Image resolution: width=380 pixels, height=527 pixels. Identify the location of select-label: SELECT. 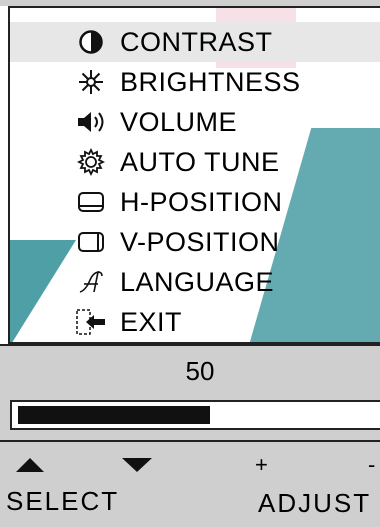
(63, 501).